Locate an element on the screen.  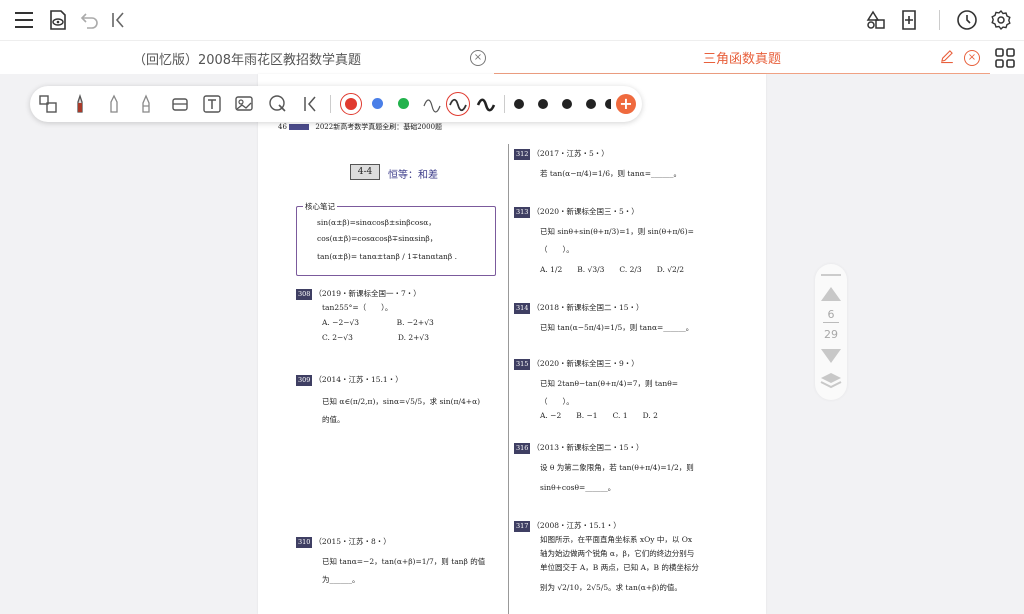
question-header: 316 （2013・新课标全国二・15・） is located at coordinates (579, 448).